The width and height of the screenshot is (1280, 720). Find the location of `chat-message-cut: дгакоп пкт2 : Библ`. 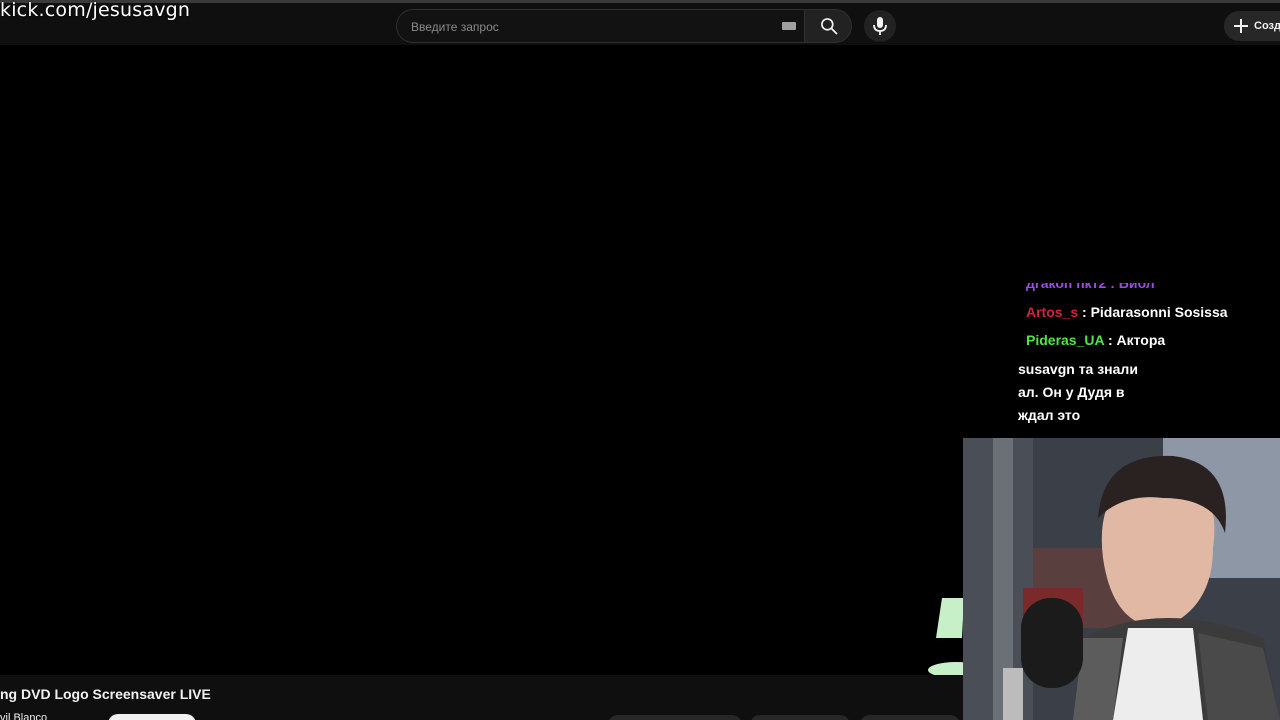

chat-message-cut: дгакоп пкт2 : Библ is located at coordinates (1090, 283).